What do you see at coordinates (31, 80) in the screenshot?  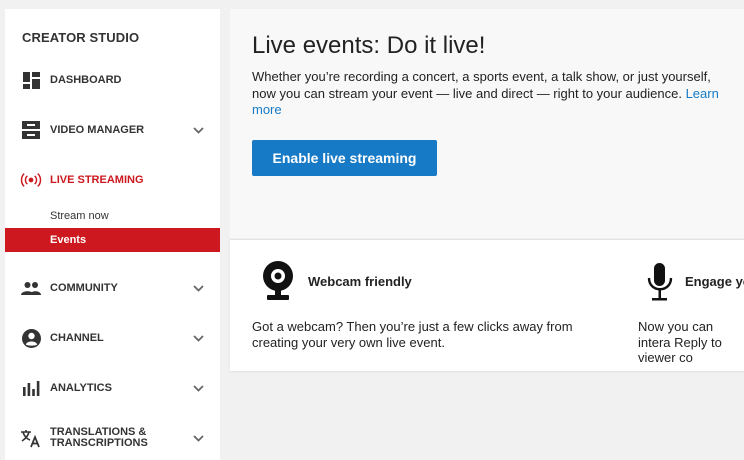 I see `dashboard-icon` at bounding box center [31, 80].